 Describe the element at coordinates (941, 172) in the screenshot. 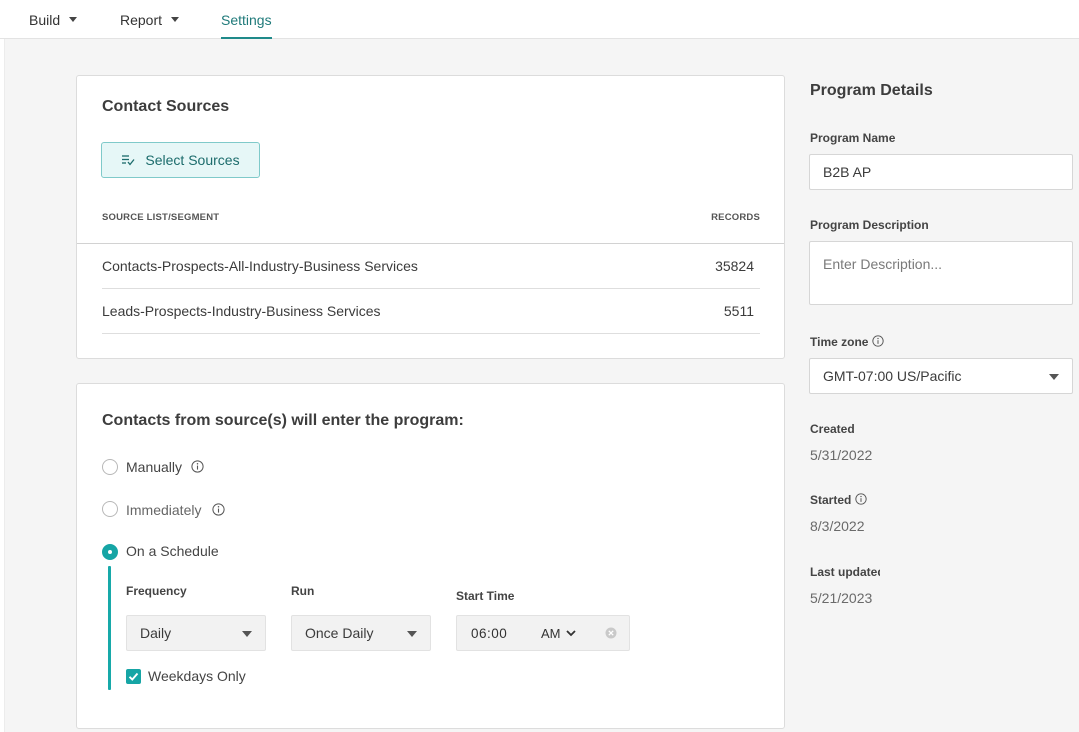

I see `program-name-input` at that location.